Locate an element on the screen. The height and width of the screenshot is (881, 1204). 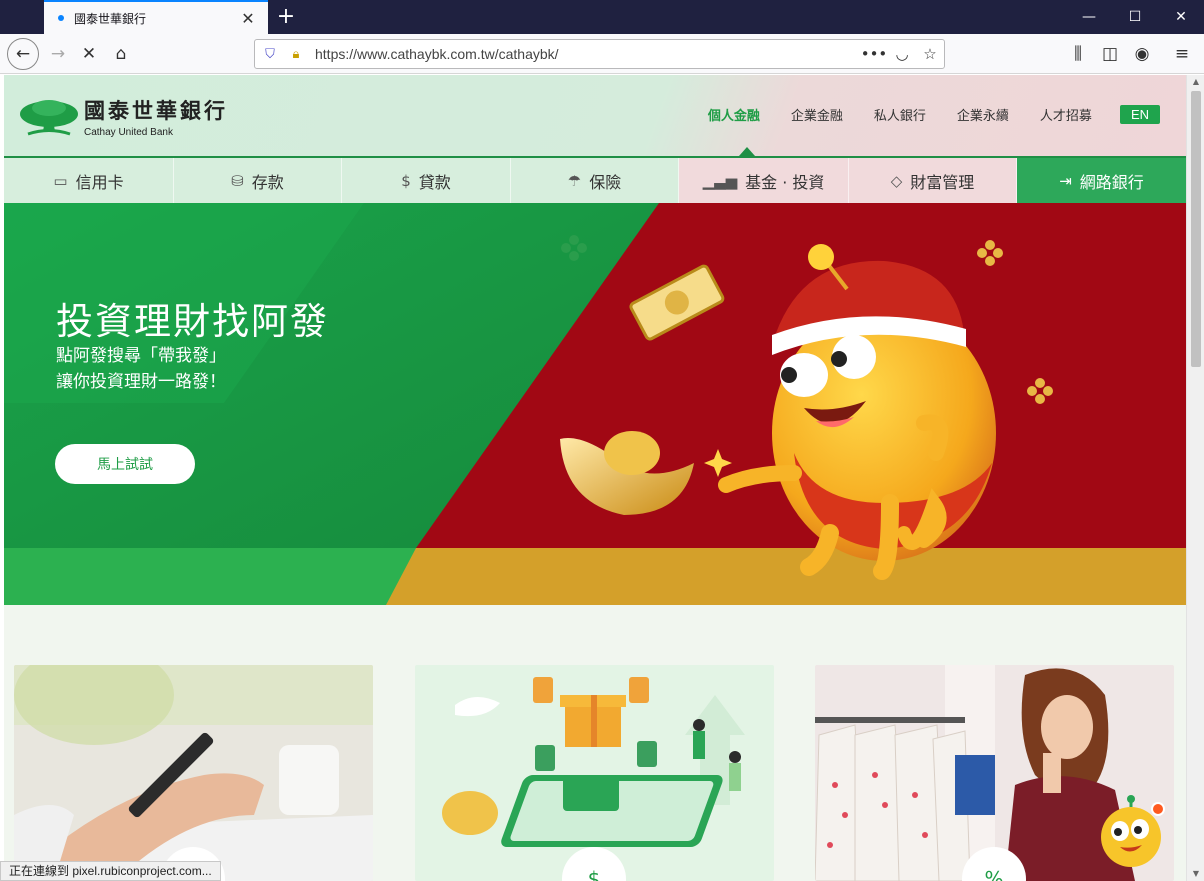
promo-card-1: ▭ is located at coordinates (193, 773).